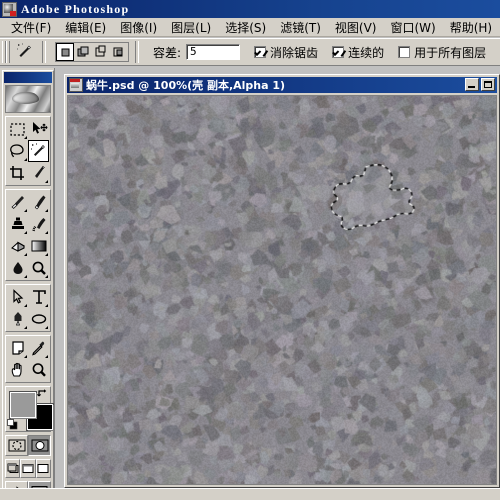 The image size is (500, 500). I want to click on type-tool, so click(38, 297).